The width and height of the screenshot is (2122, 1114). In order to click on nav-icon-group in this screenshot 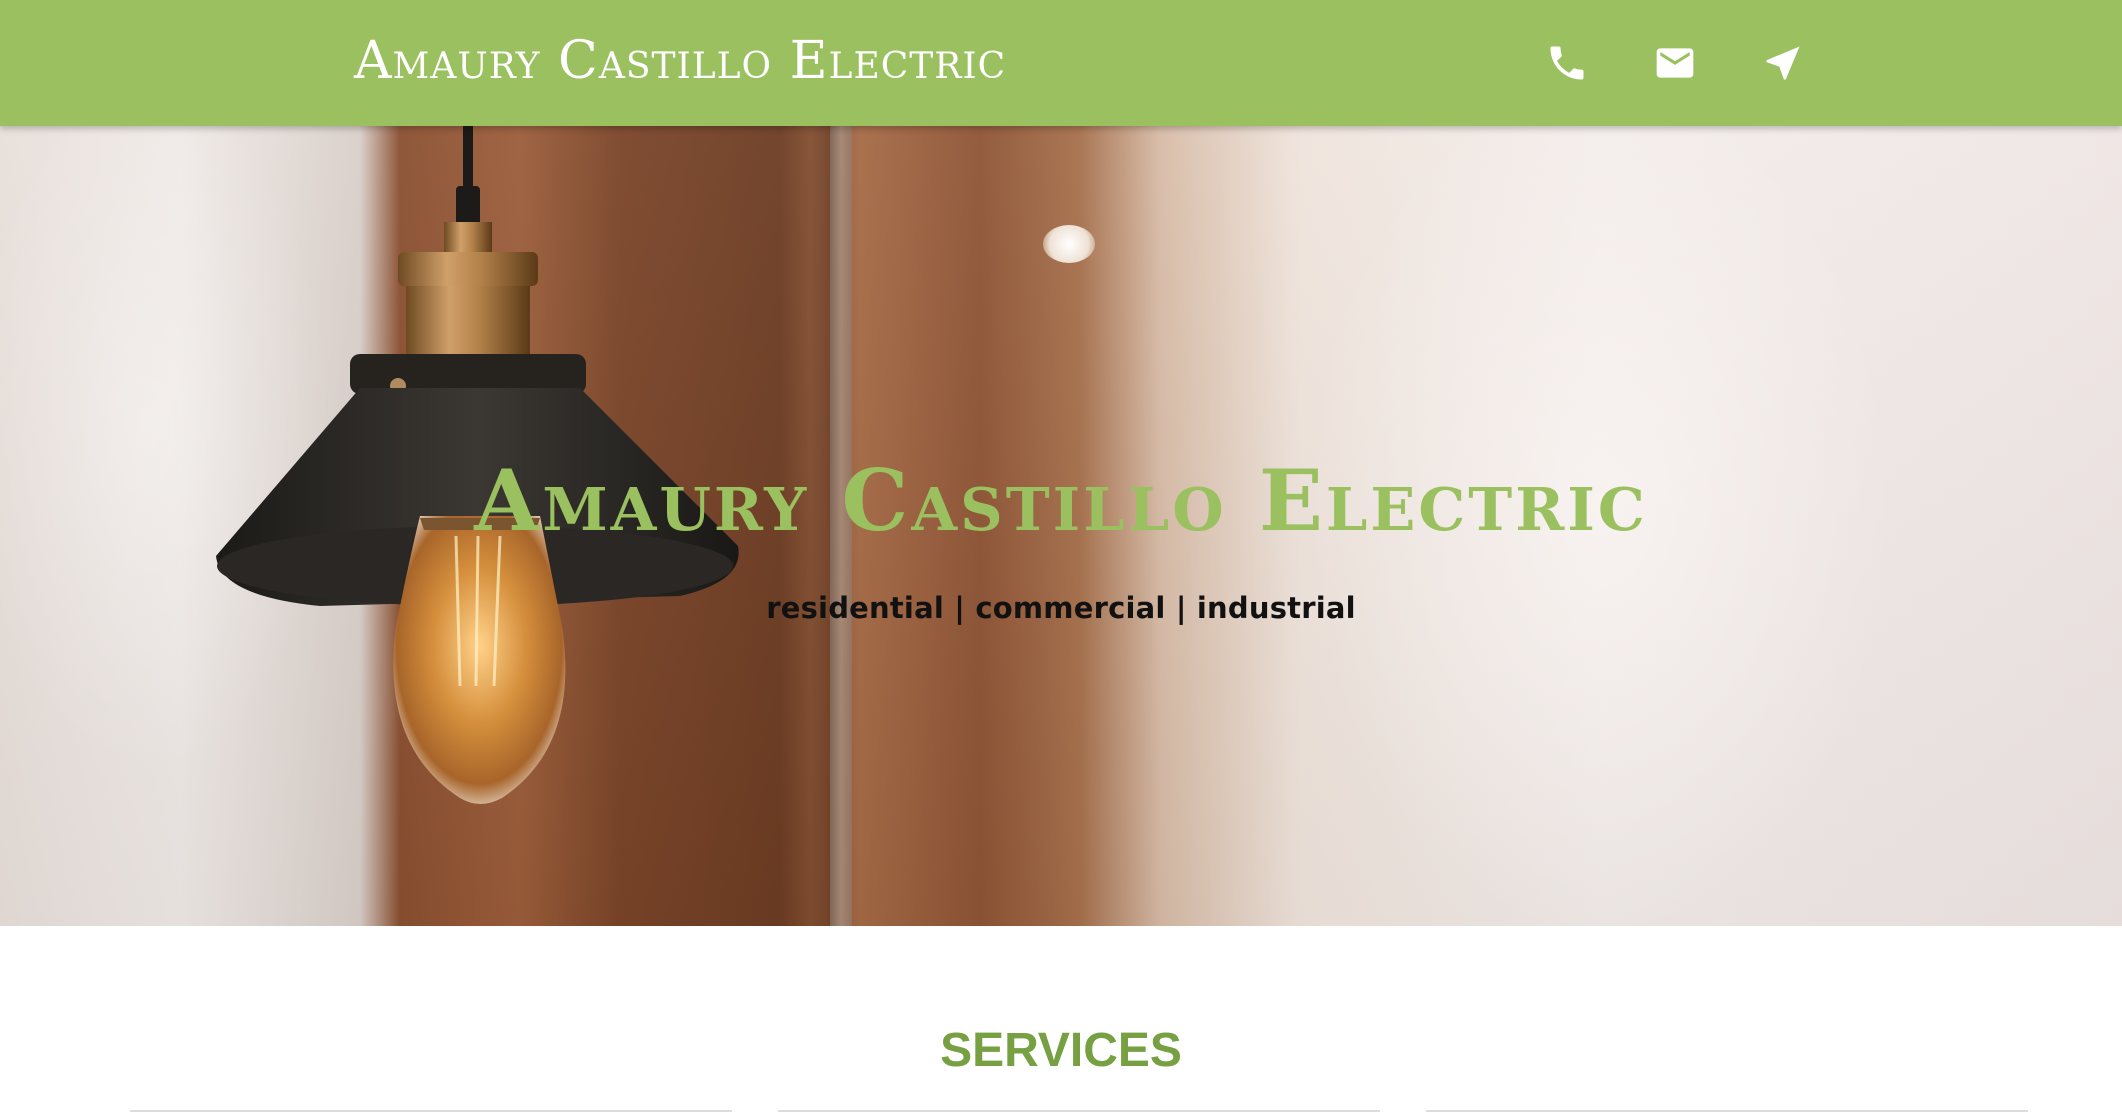, I will do `click(1675, 63)`.